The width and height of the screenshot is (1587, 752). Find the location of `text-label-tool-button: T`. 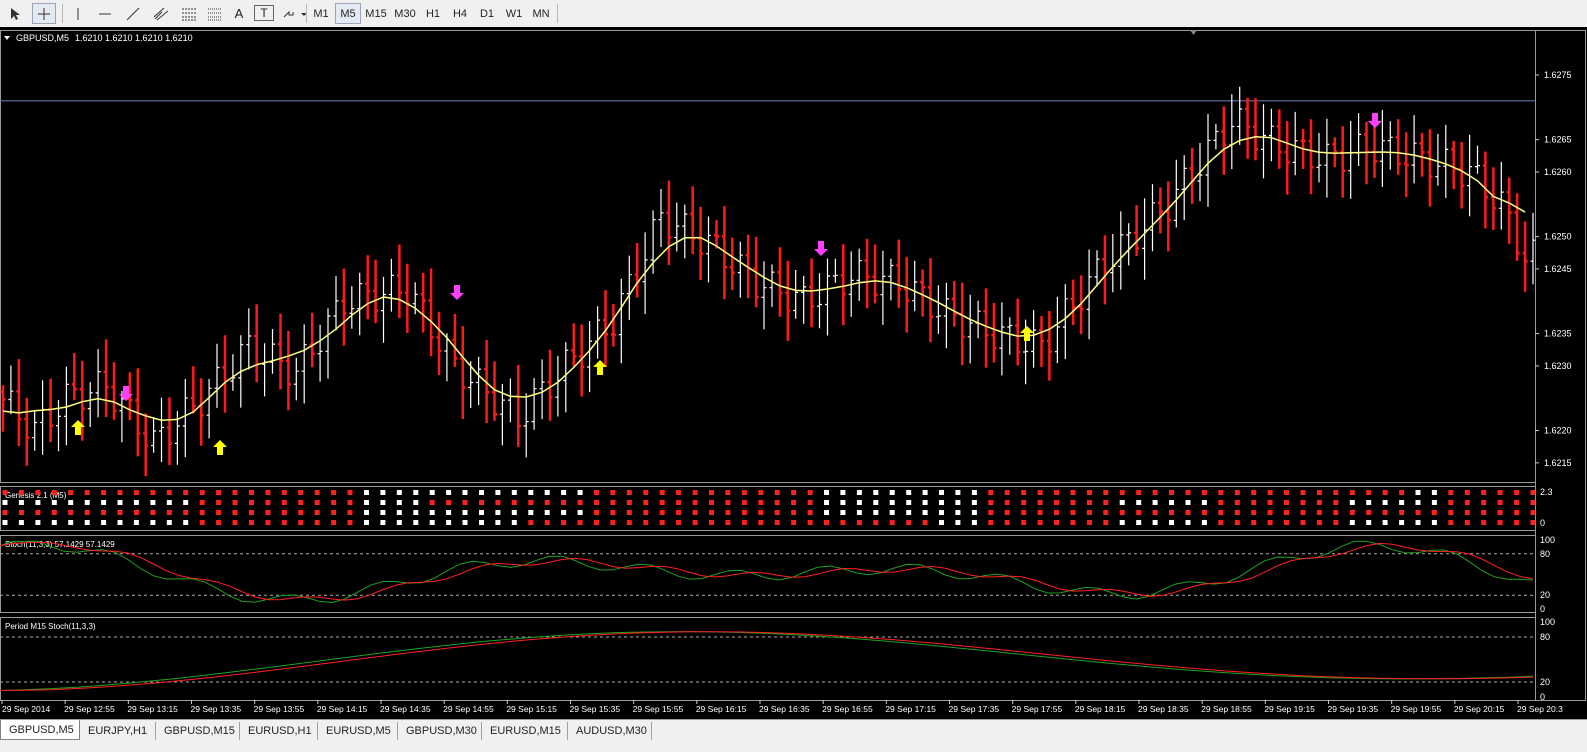

text-label-tool-button: T is located at coordinates (264, 13).